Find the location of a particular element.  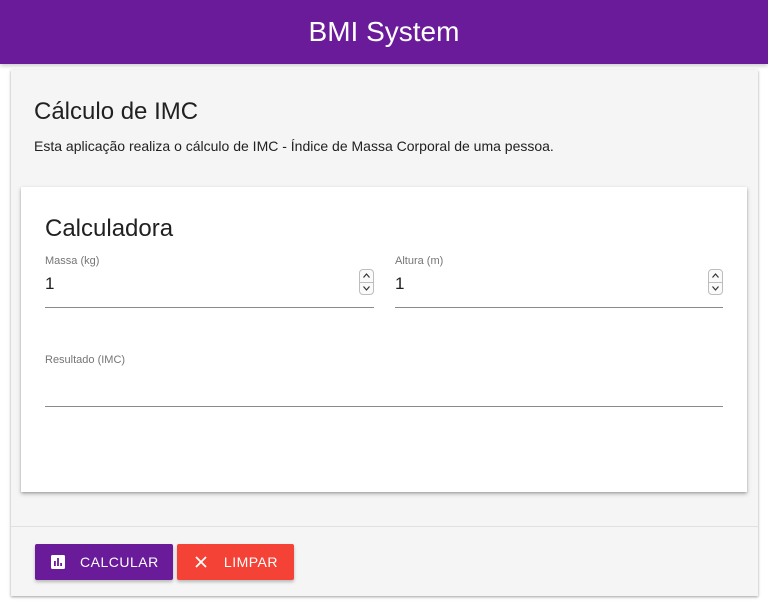

limpar-button: LIMPAR is located at coordinates (235, 562).